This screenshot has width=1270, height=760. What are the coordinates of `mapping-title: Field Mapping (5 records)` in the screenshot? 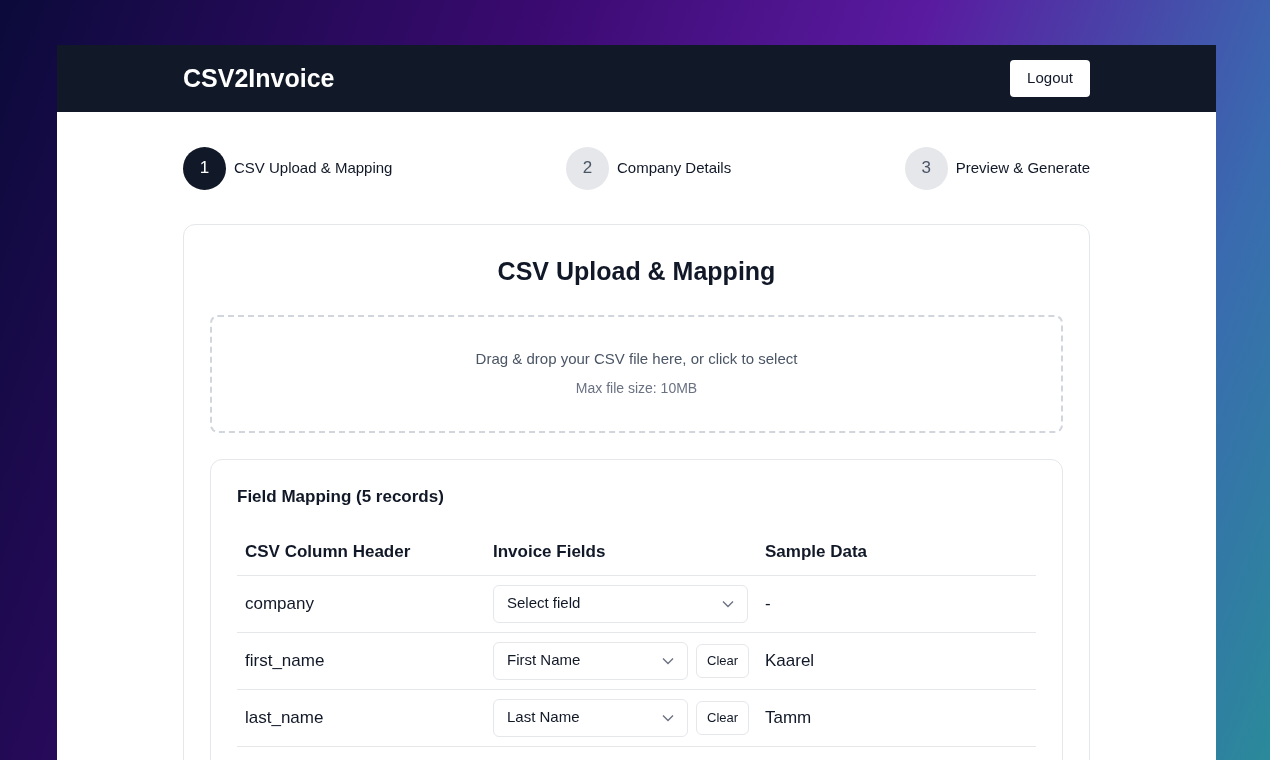 It's located at (341, 496).